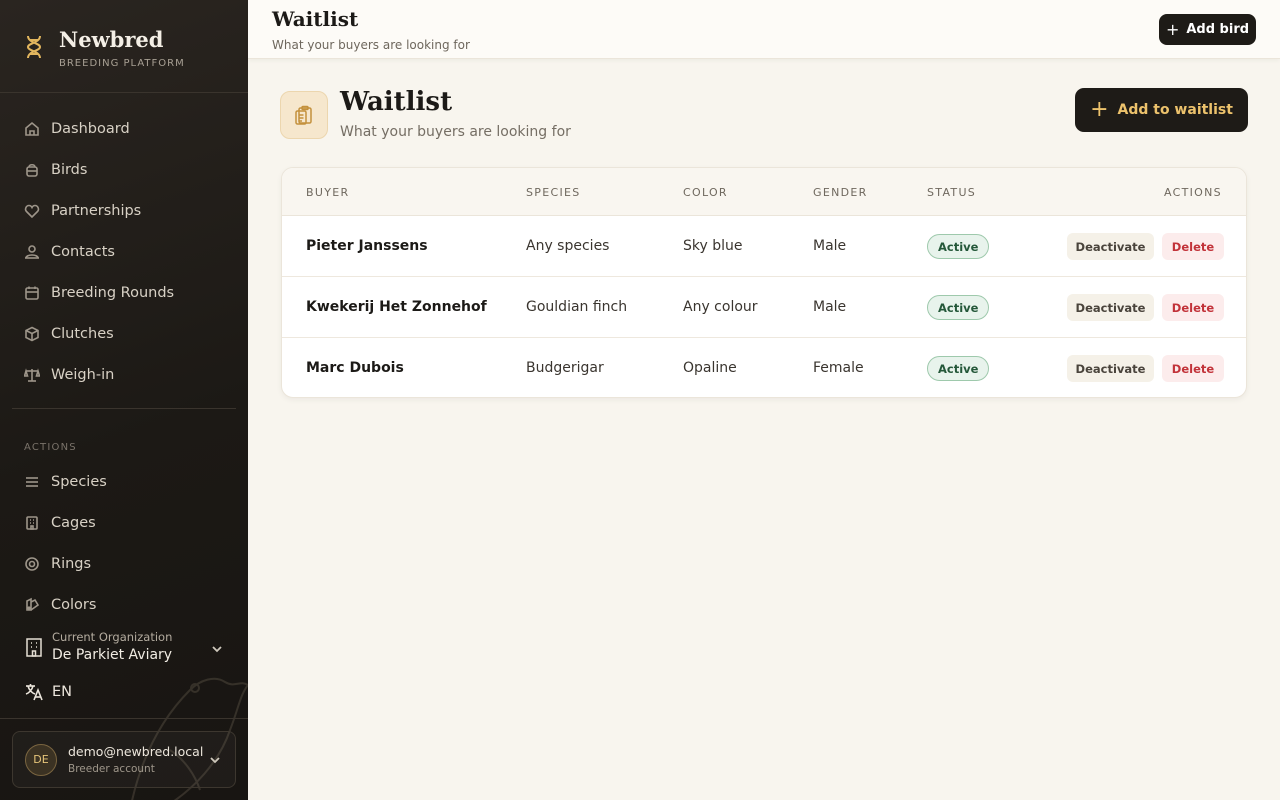 The height and width of the screenshot is (800, 1280). Describe the element at coordinates (124, 169) in the screenshot. I see `nav-item-birds: Birds` at that location.